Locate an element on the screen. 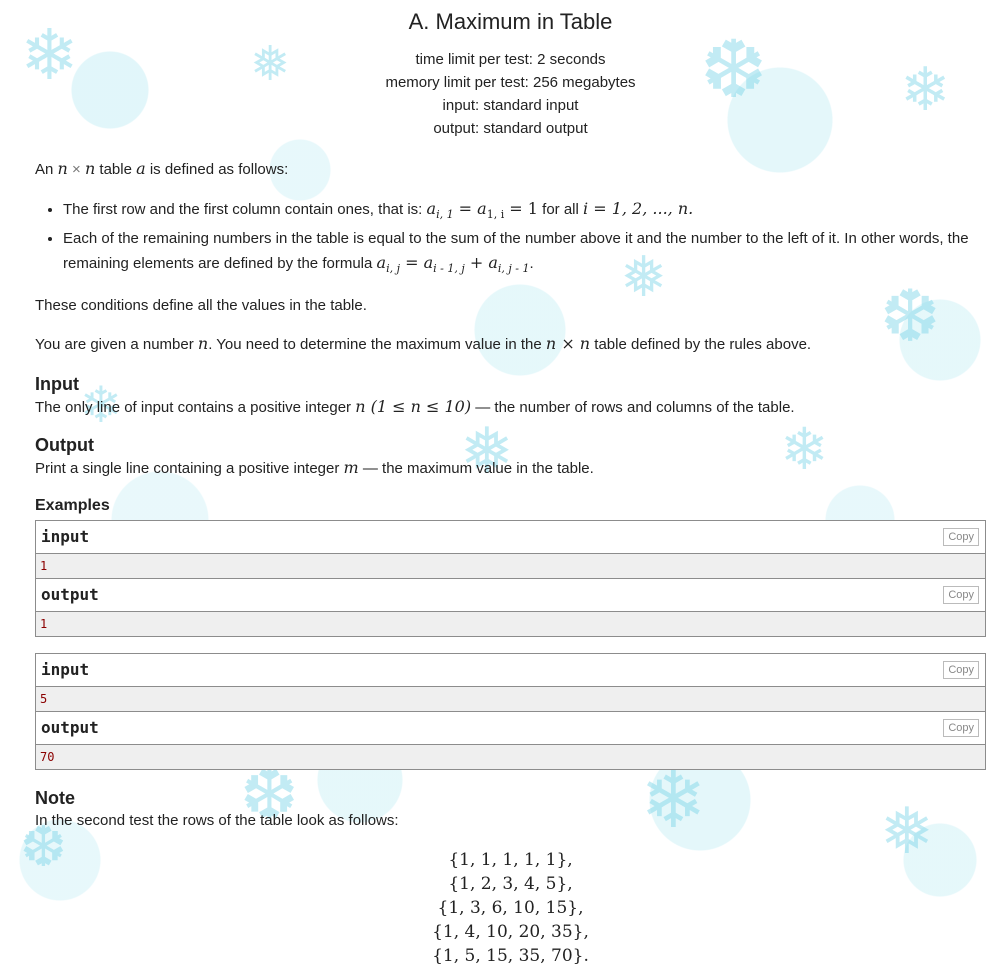 The height and width of the screenshot is (968, 1006). memory-limit: memory limit per test: 256 megabytes is located at coordinates (510, 82).